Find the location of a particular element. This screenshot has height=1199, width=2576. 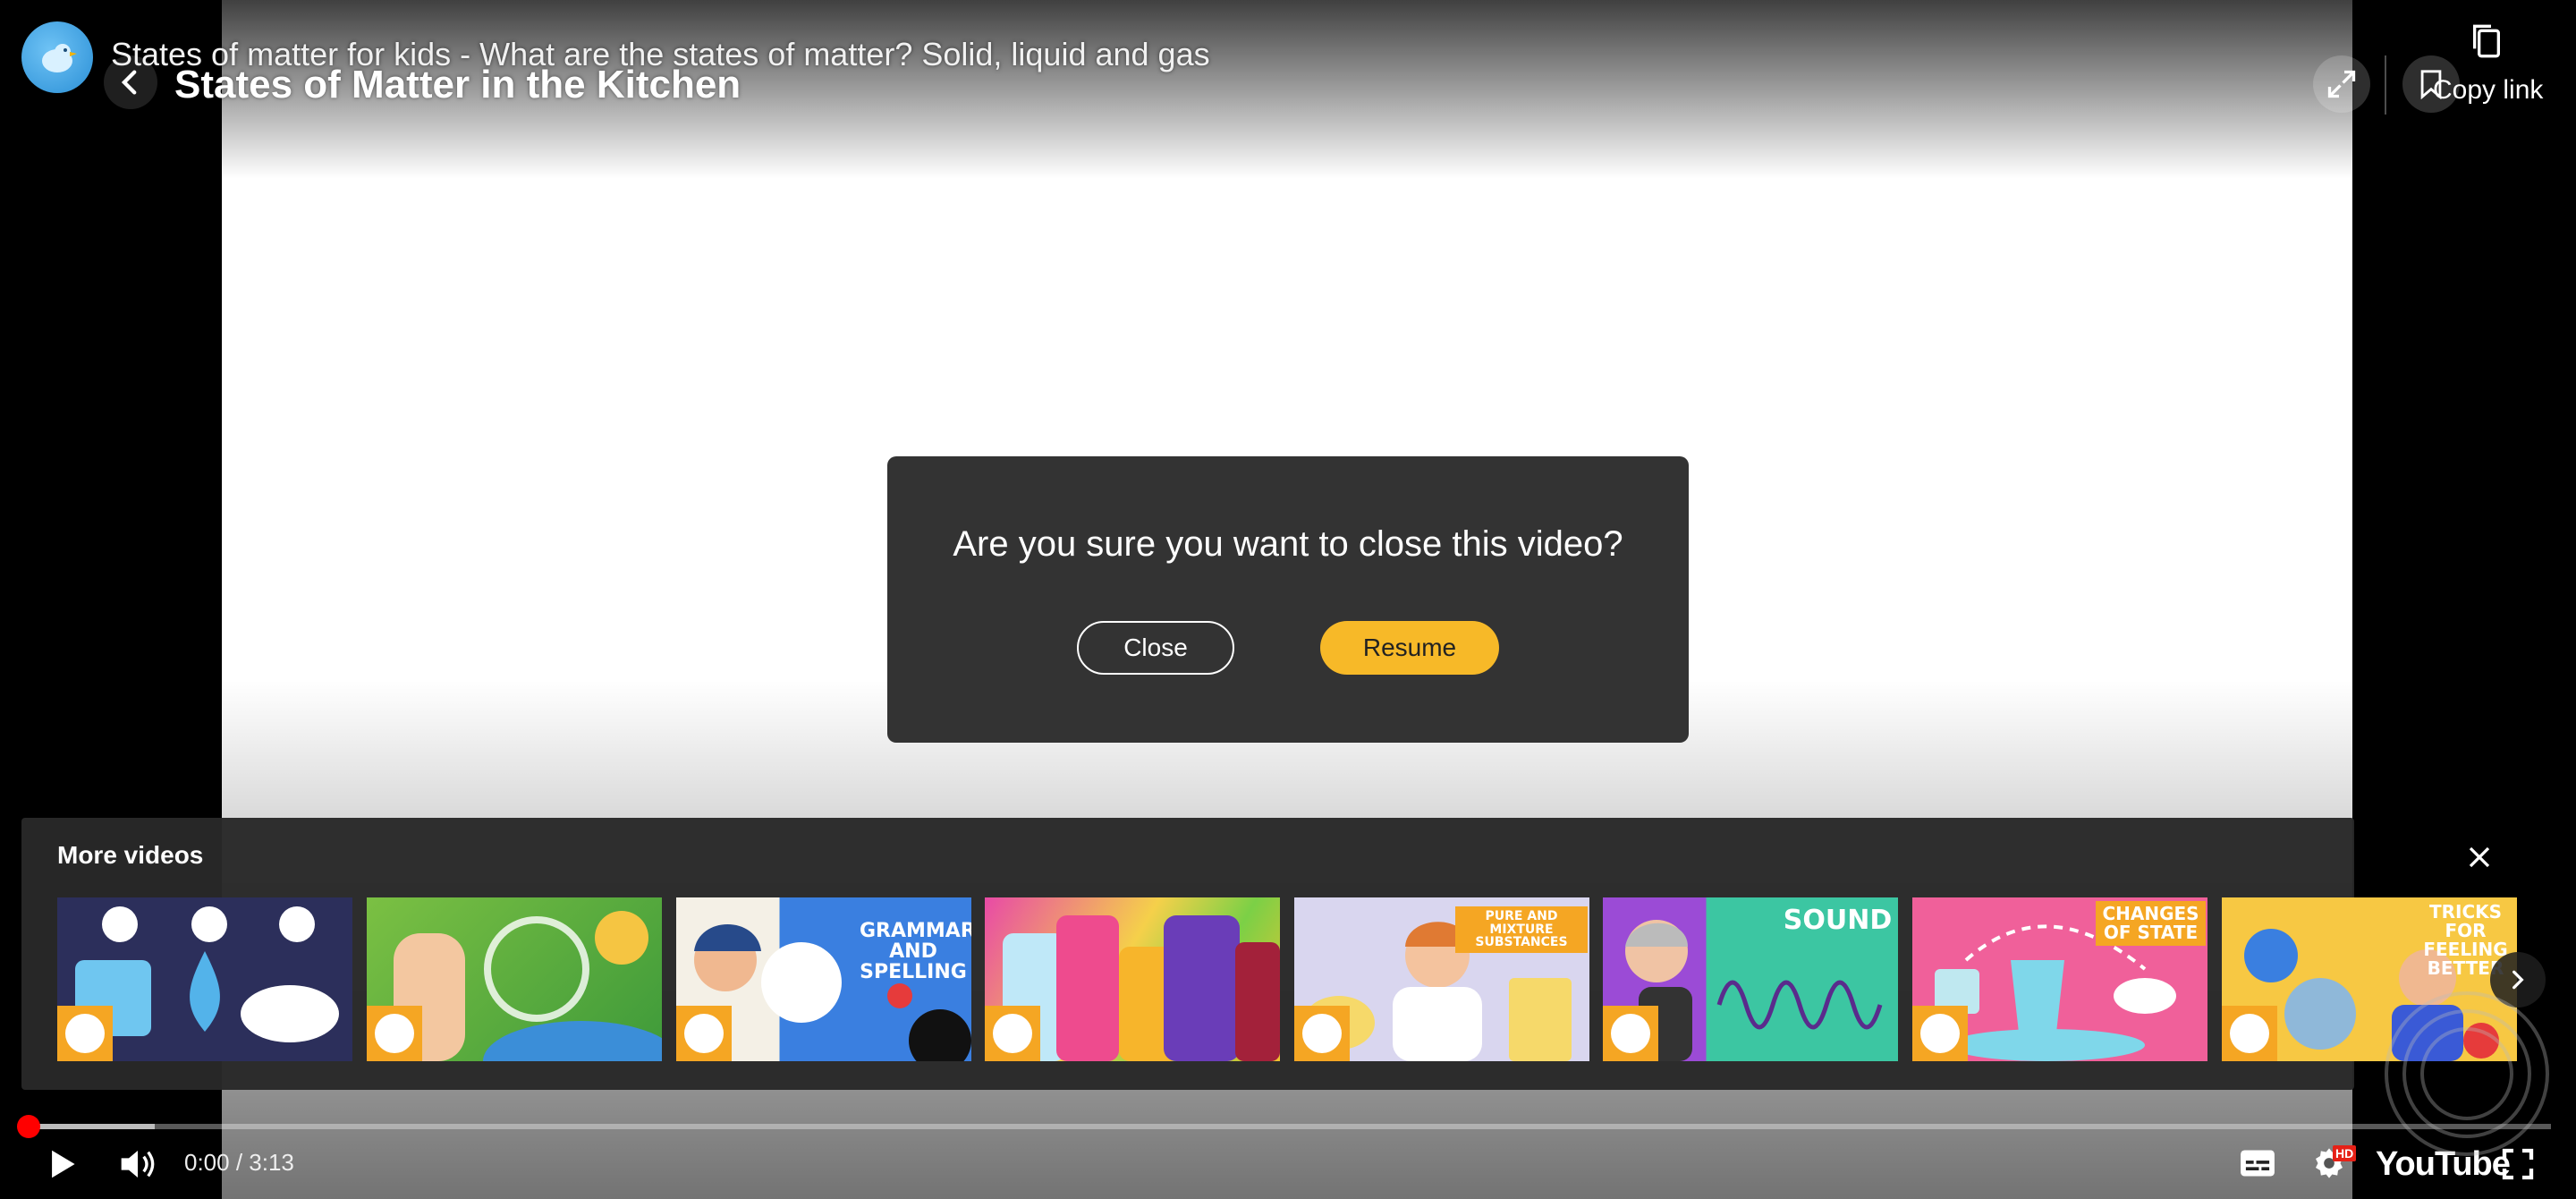

header-divider is located at coordinates (2385, 85).